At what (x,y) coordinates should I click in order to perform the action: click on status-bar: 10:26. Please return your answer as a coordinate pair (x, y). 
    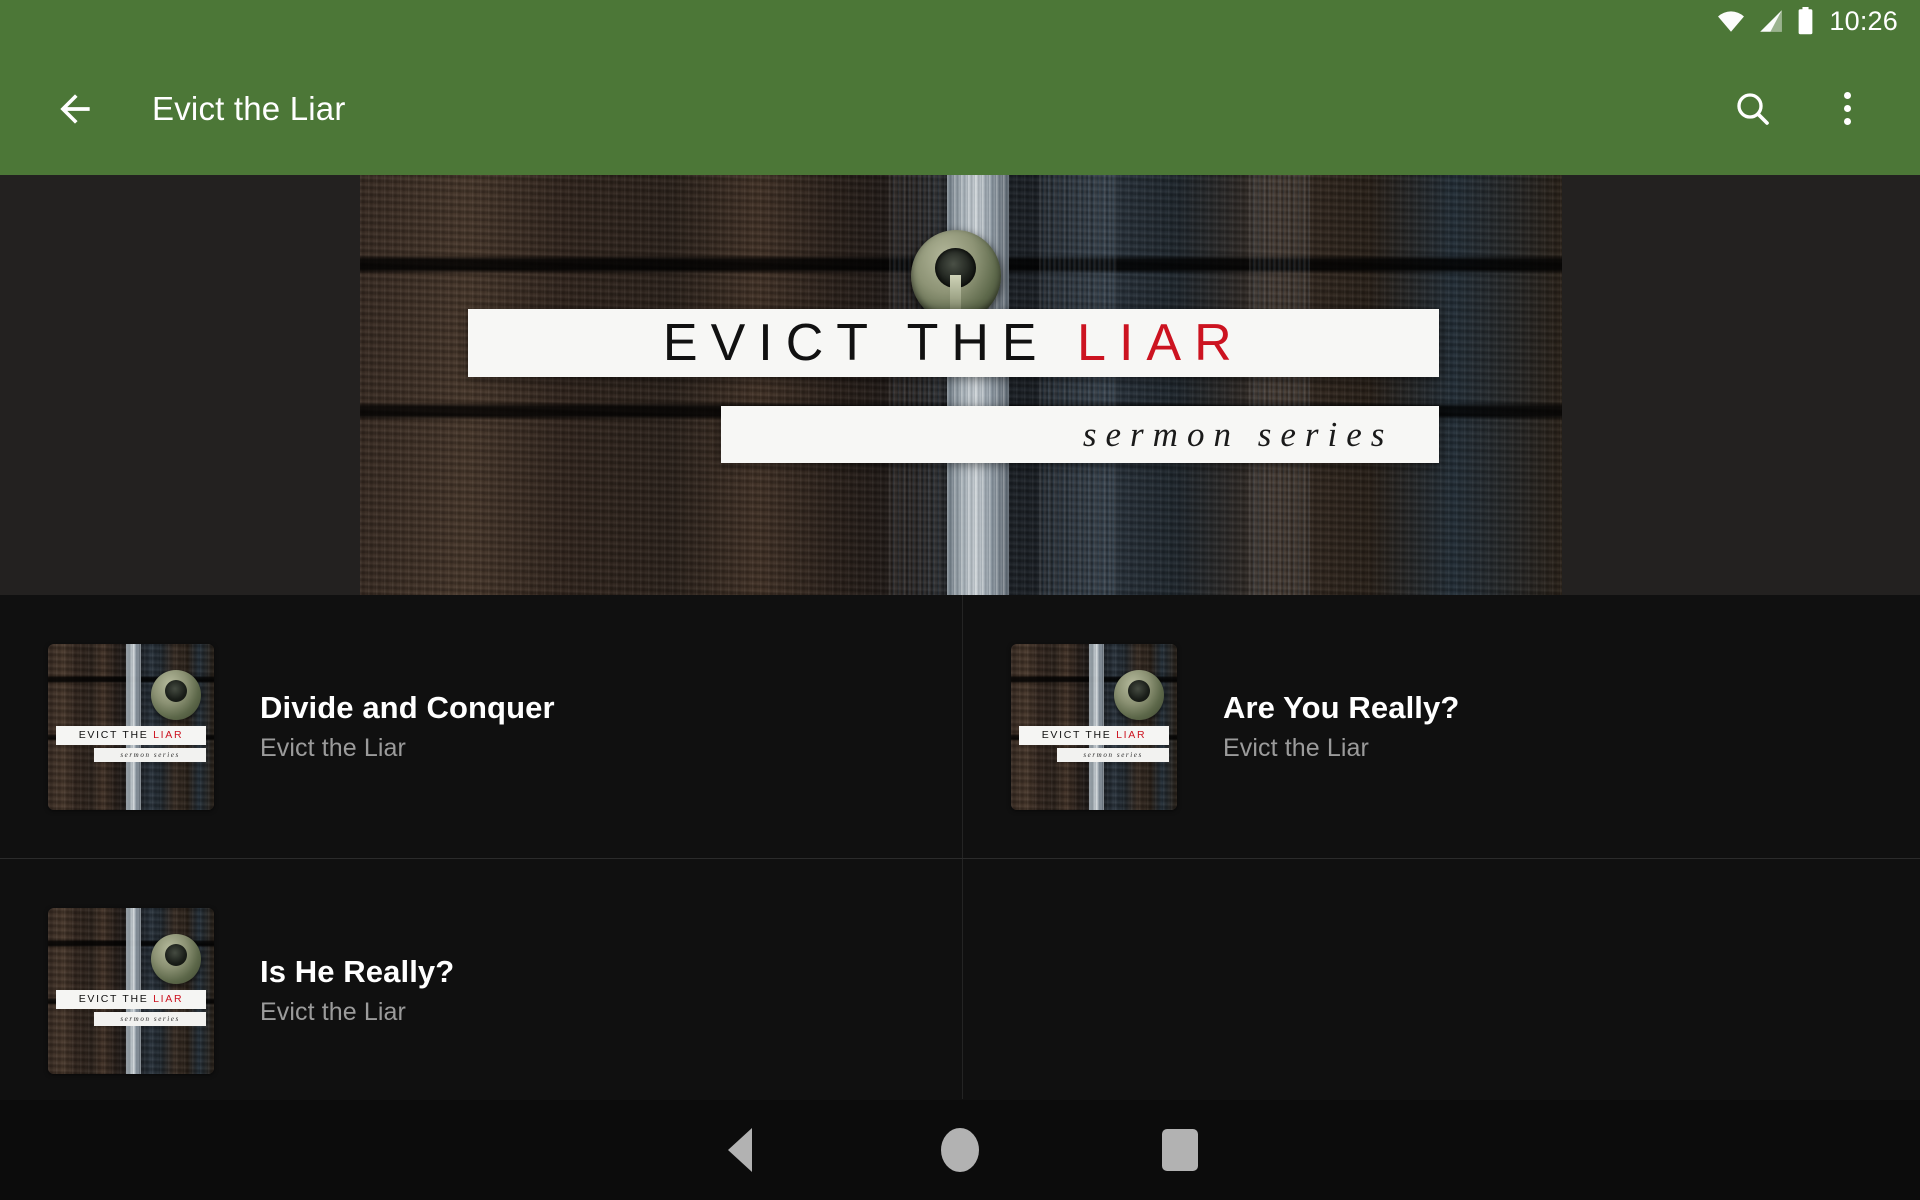
    Looking at the image, I should click on (960, 21).